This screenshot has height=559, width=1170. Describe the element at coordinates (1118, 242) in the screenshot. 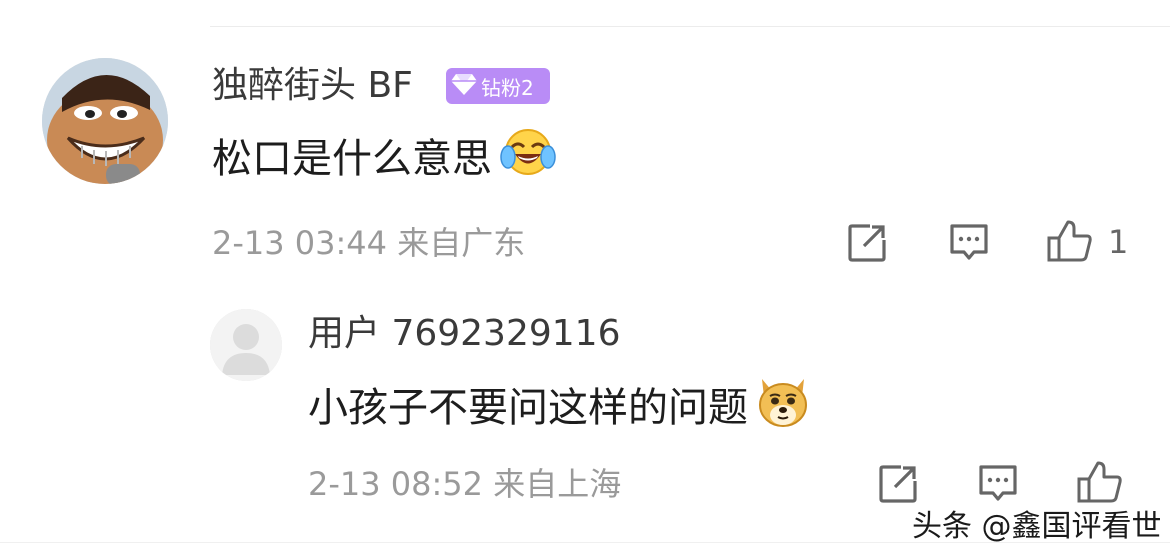

I see `like-count: 1` at that location.